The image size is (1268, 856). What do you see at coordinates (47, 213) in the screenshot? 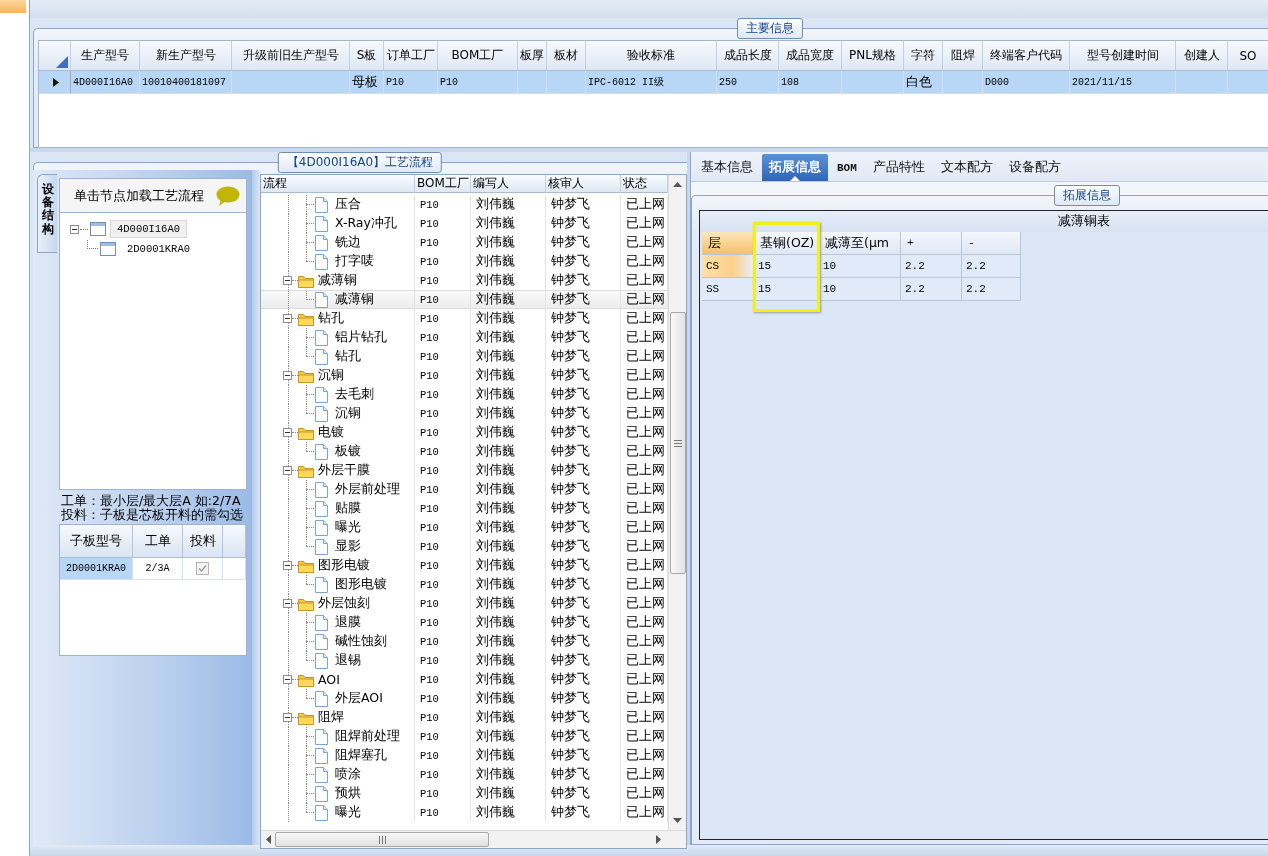
I see `vertical-tab: 设备结构` at bounding box center [47, 213].